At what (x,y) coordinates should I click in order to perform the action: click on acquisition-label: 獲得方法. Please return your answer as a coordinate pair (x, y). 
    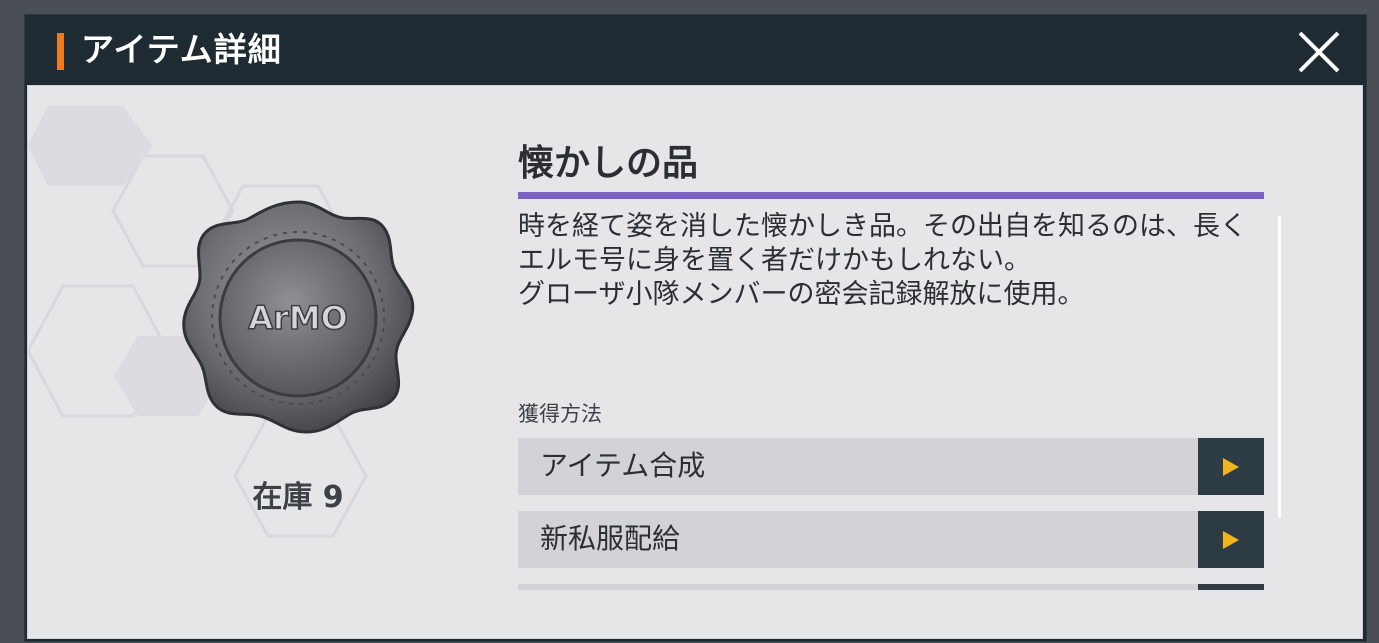
    Looking at the image, I should click on (560, 414).